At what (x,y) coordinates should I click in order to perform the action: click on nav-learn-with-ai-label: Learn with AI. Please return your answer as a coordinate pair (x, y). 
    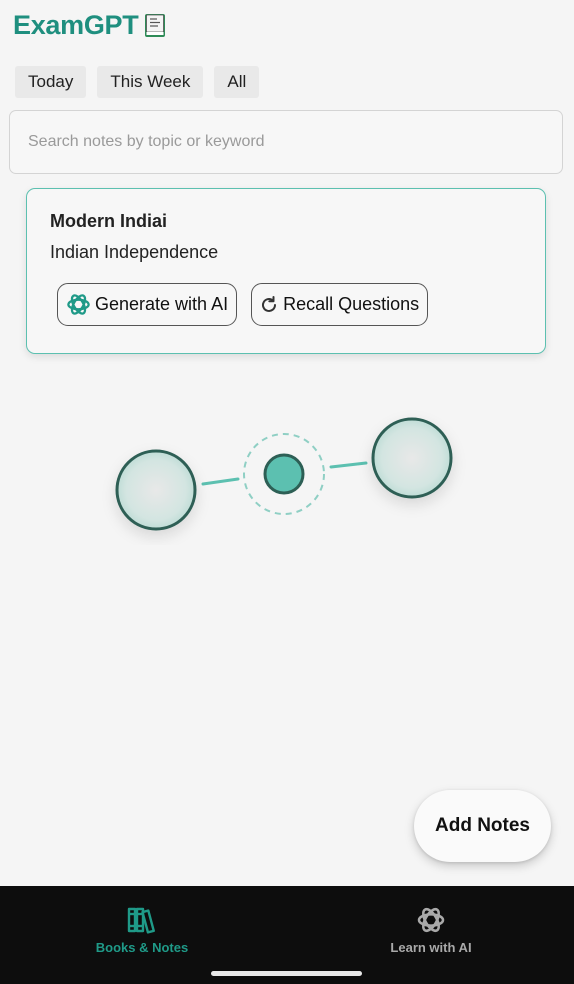
    Looking at the image, I should click on (431, 947).